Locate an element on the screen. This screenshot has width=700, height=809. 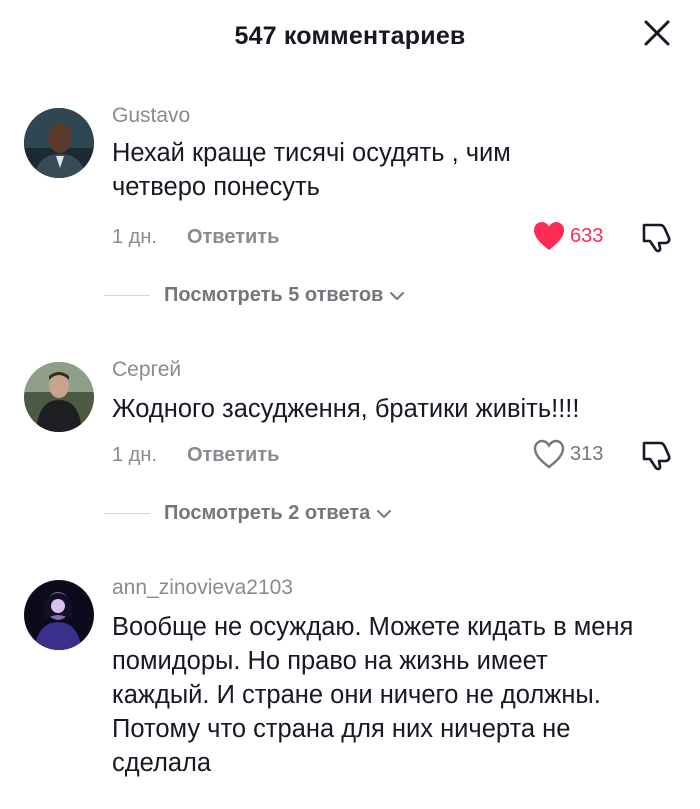
like-button: 313 is located at coordinates (567, 454).